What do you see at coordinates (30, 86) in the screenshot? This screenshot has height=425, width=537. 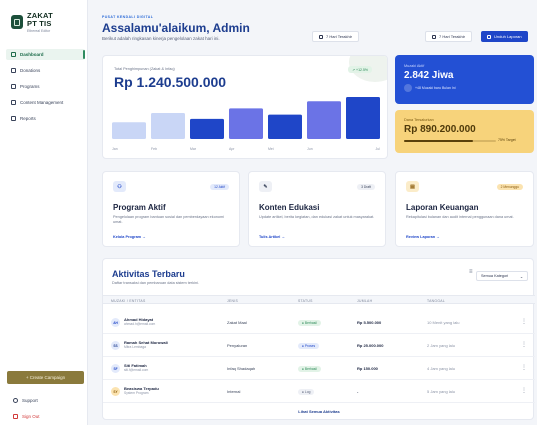 I see `sidebar-item-label: Programs` at bounding box center [30, 86].